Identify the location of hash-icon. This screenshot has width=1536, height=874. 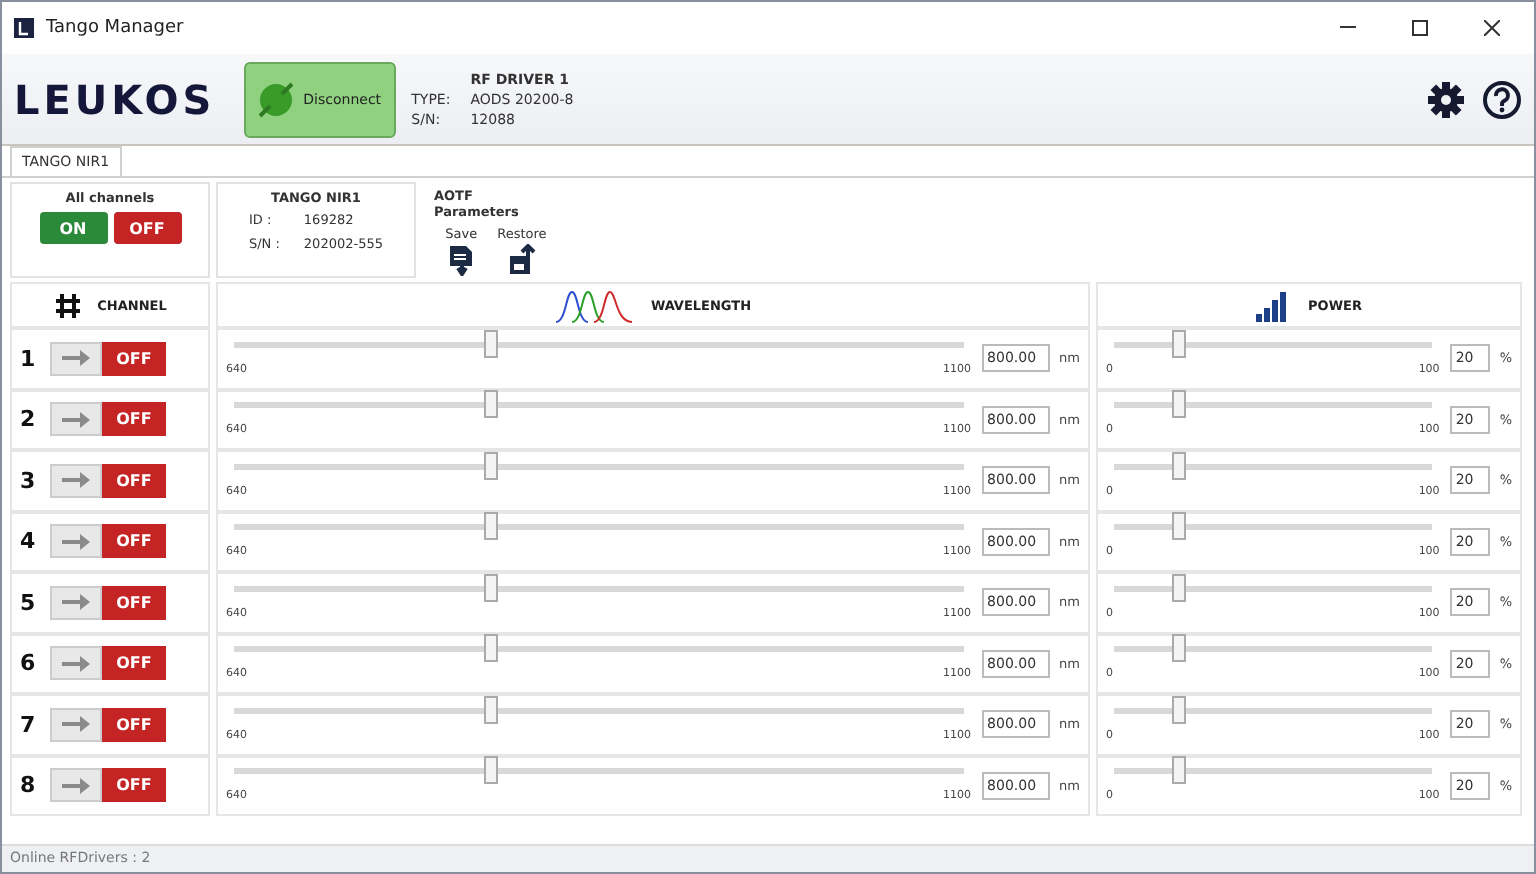
(67, 305).